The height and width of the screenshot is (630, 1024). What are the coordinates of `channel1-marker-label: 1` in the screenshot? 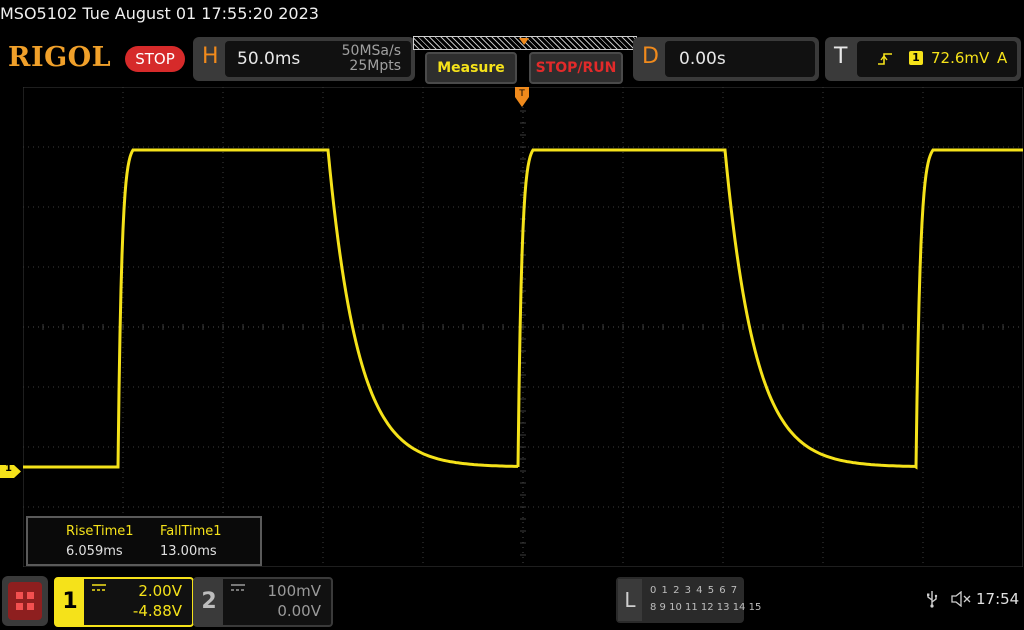 It's located at (8, 468).